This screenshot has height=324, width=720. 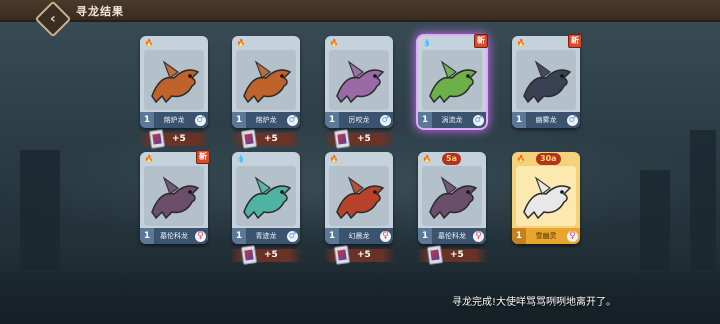 I want to click on dragon-card: 💧 1 青迹龙 ♂, so click(x=266, y=198).